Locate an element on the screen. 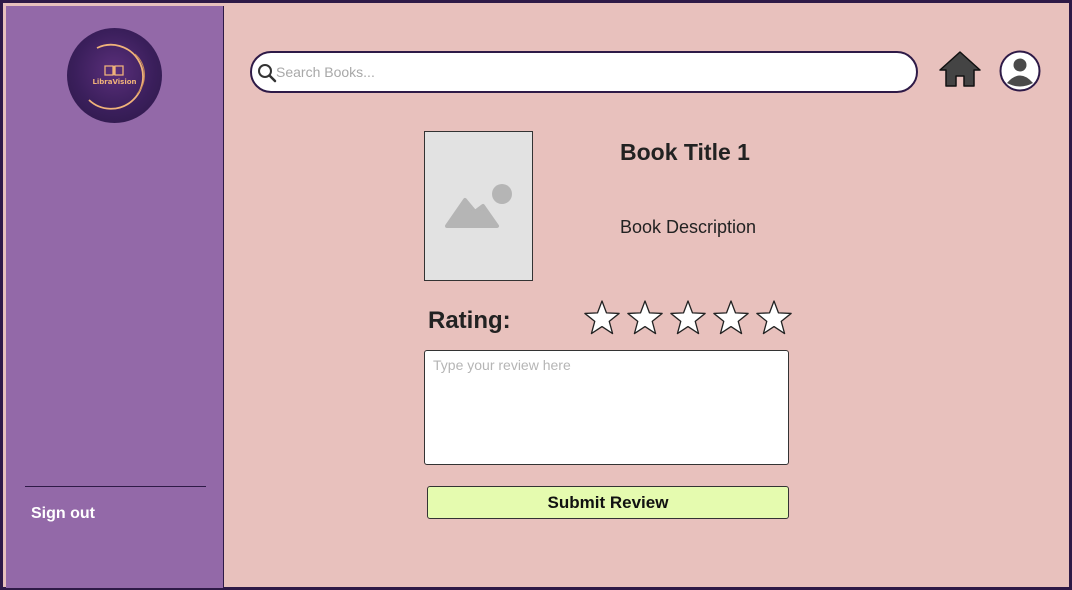  book-cover-placeholder is located at coordinates (478, 206).